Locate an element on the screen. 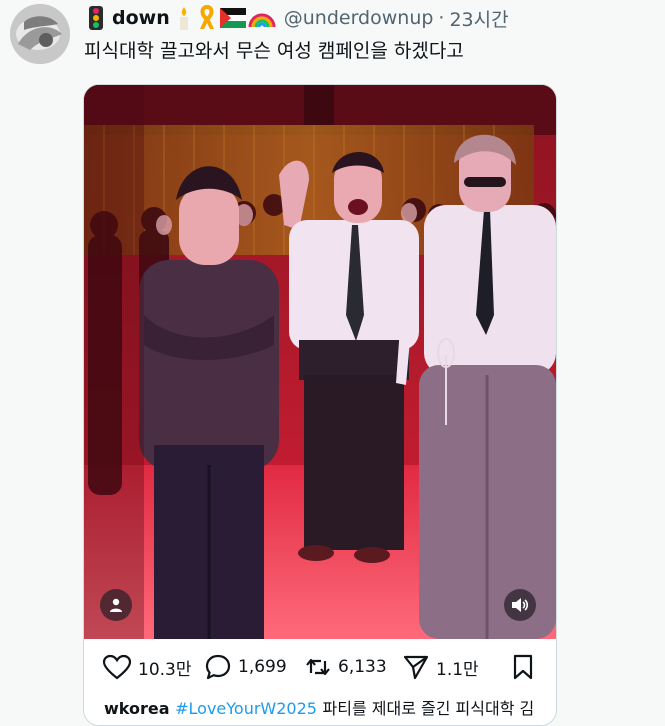 The image size is (665, 726). person-icon is located at coordinates (116, 605).